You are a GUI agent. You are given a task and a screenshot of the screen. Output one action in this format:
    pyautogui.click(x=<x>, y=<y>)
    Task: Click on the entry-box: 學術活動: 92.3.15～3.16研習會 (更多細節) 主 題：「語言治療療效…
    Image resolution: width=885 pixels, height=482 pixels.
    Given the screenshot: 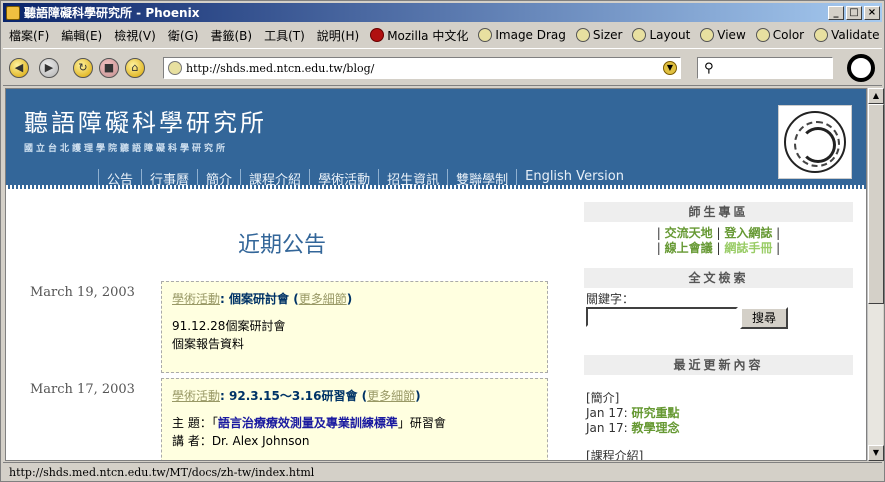 What is the action you would take?
    pyautogui.click(x=354, y=419)
    